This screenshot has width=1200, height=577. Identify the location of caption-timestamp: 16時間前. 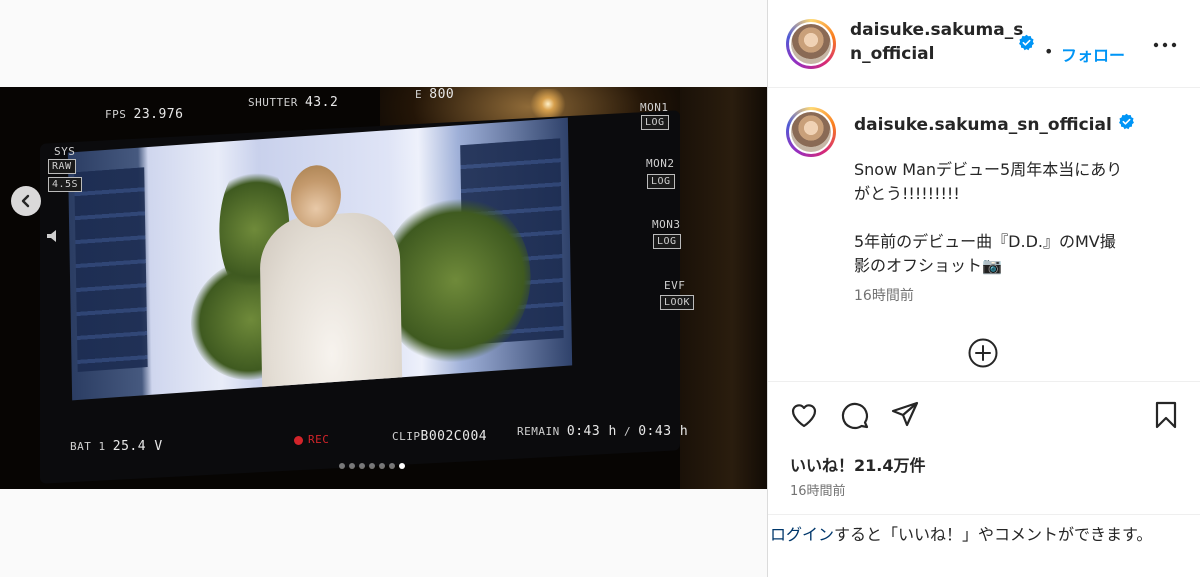
(884, 296).